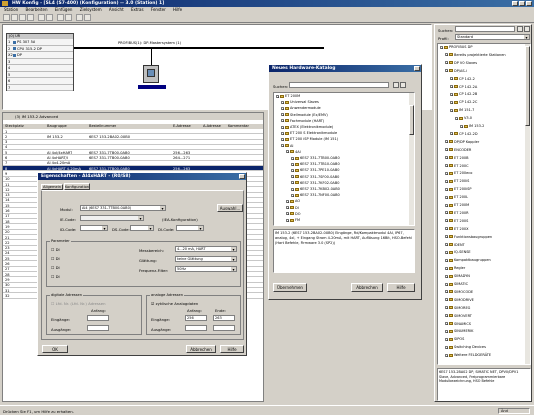  What do you see at coordinates (49, 17) in the screenshot?
I see `upload-icon` at bounding box center [49, 17].